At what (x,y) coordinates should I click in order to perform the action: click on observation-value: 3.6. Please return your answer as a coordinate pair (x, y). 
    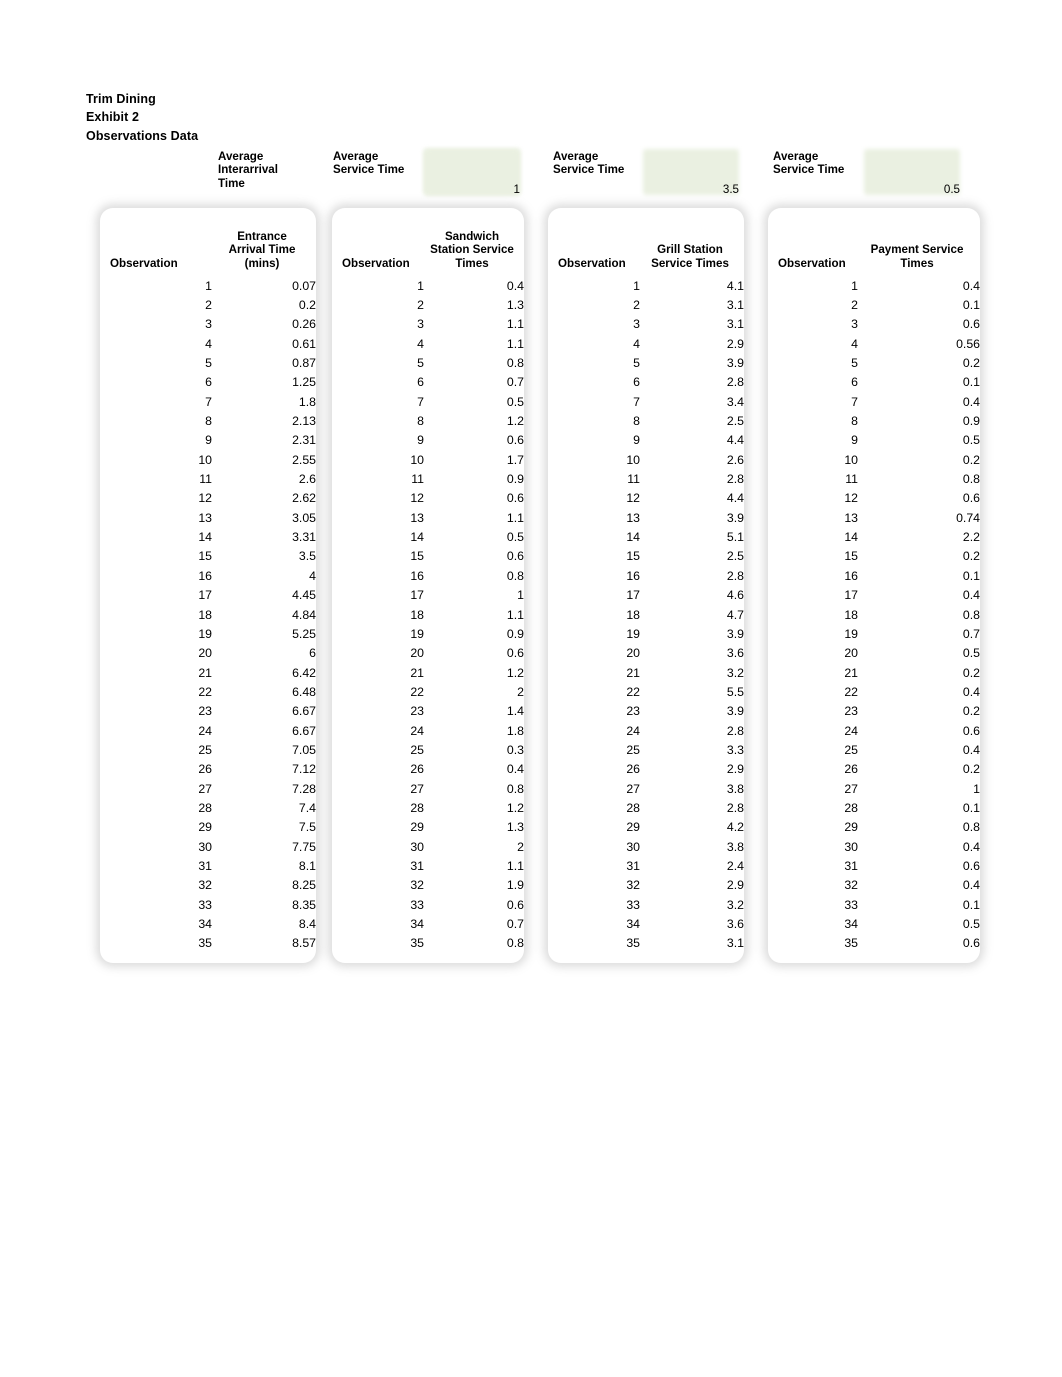
    Looking at the image, I should click on (692, 923).